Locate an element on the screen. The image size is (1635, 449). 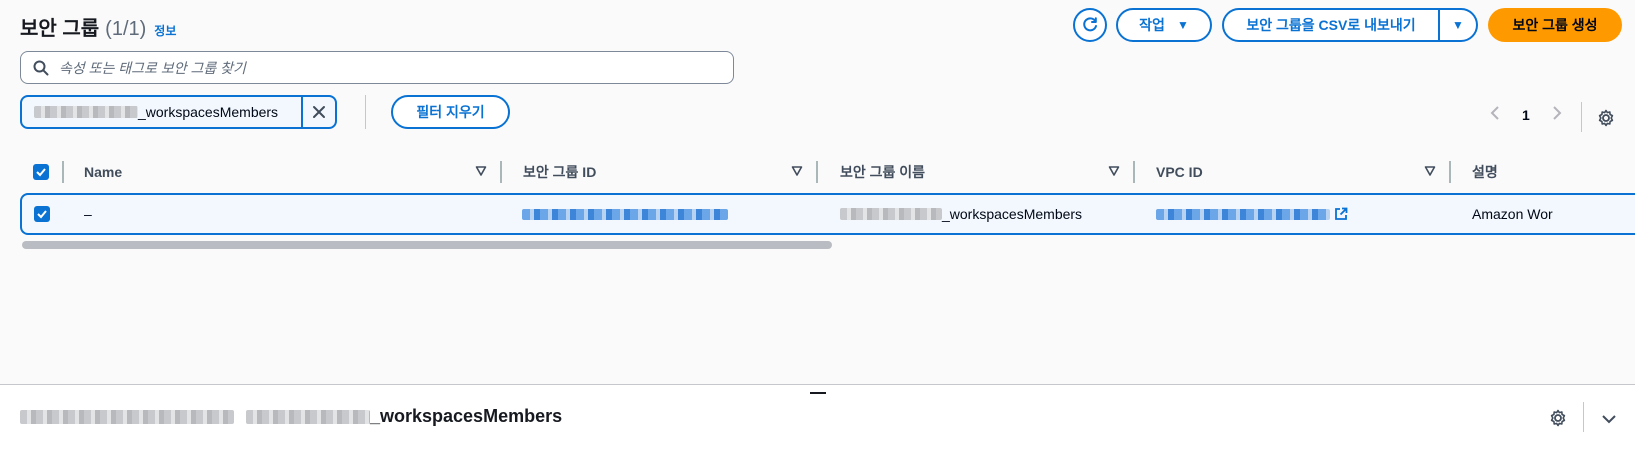
panel-resize-handle is located at coordinates (818, 393).